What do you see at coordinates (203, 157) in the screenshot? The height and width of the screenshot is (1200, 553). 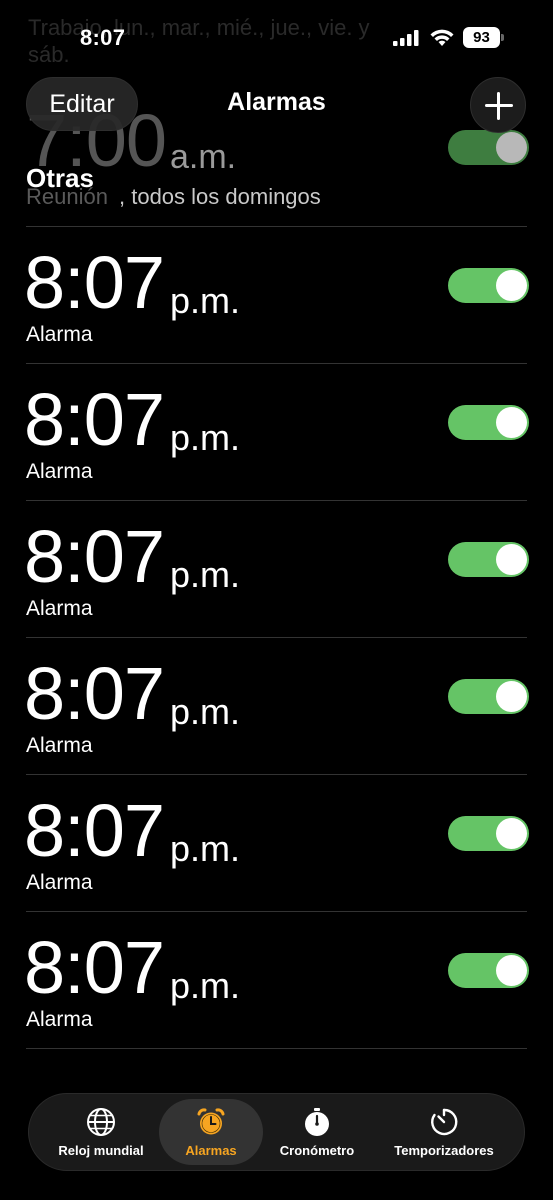 I see `alarm-ampm: a.m.` at bounding box center [203, 157].